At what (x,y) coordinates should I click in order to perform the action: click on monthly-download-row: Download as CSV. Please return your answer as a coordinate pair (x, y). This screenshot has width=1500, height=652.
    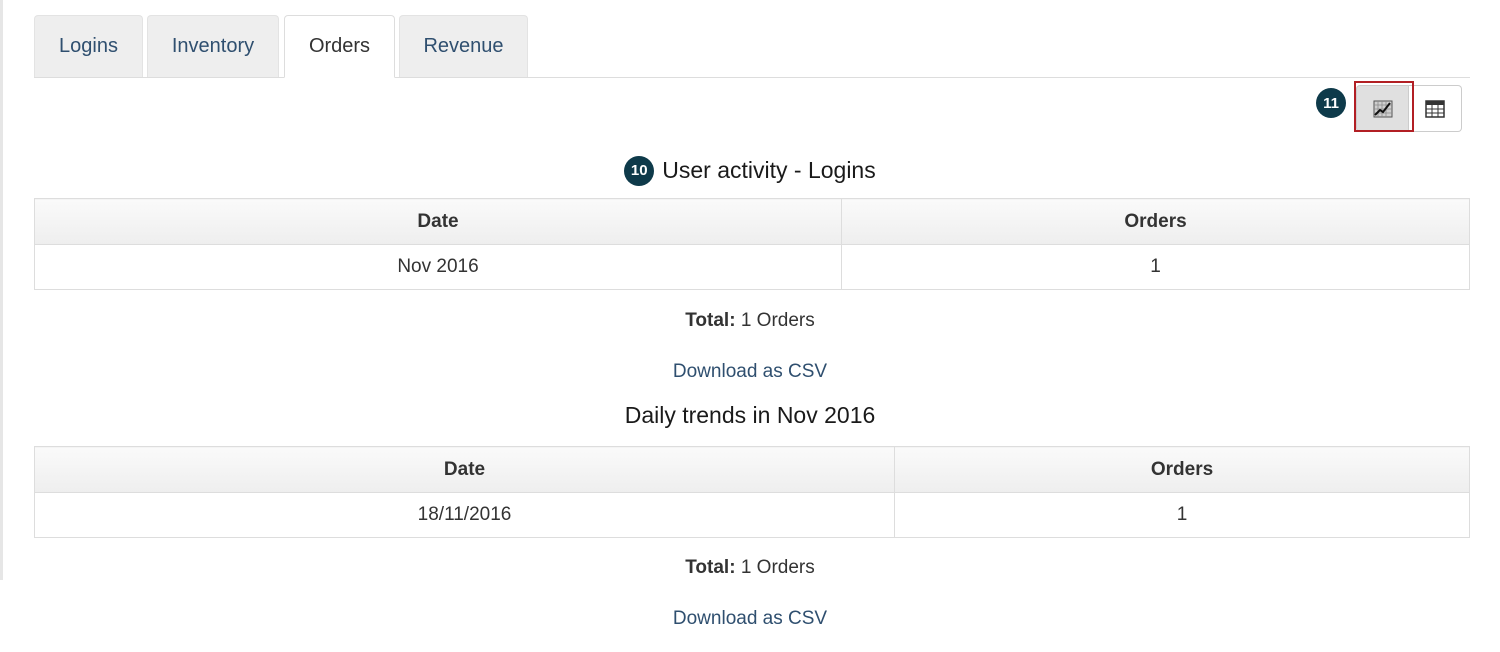
    Looking at the image, I should click on (750, 372).